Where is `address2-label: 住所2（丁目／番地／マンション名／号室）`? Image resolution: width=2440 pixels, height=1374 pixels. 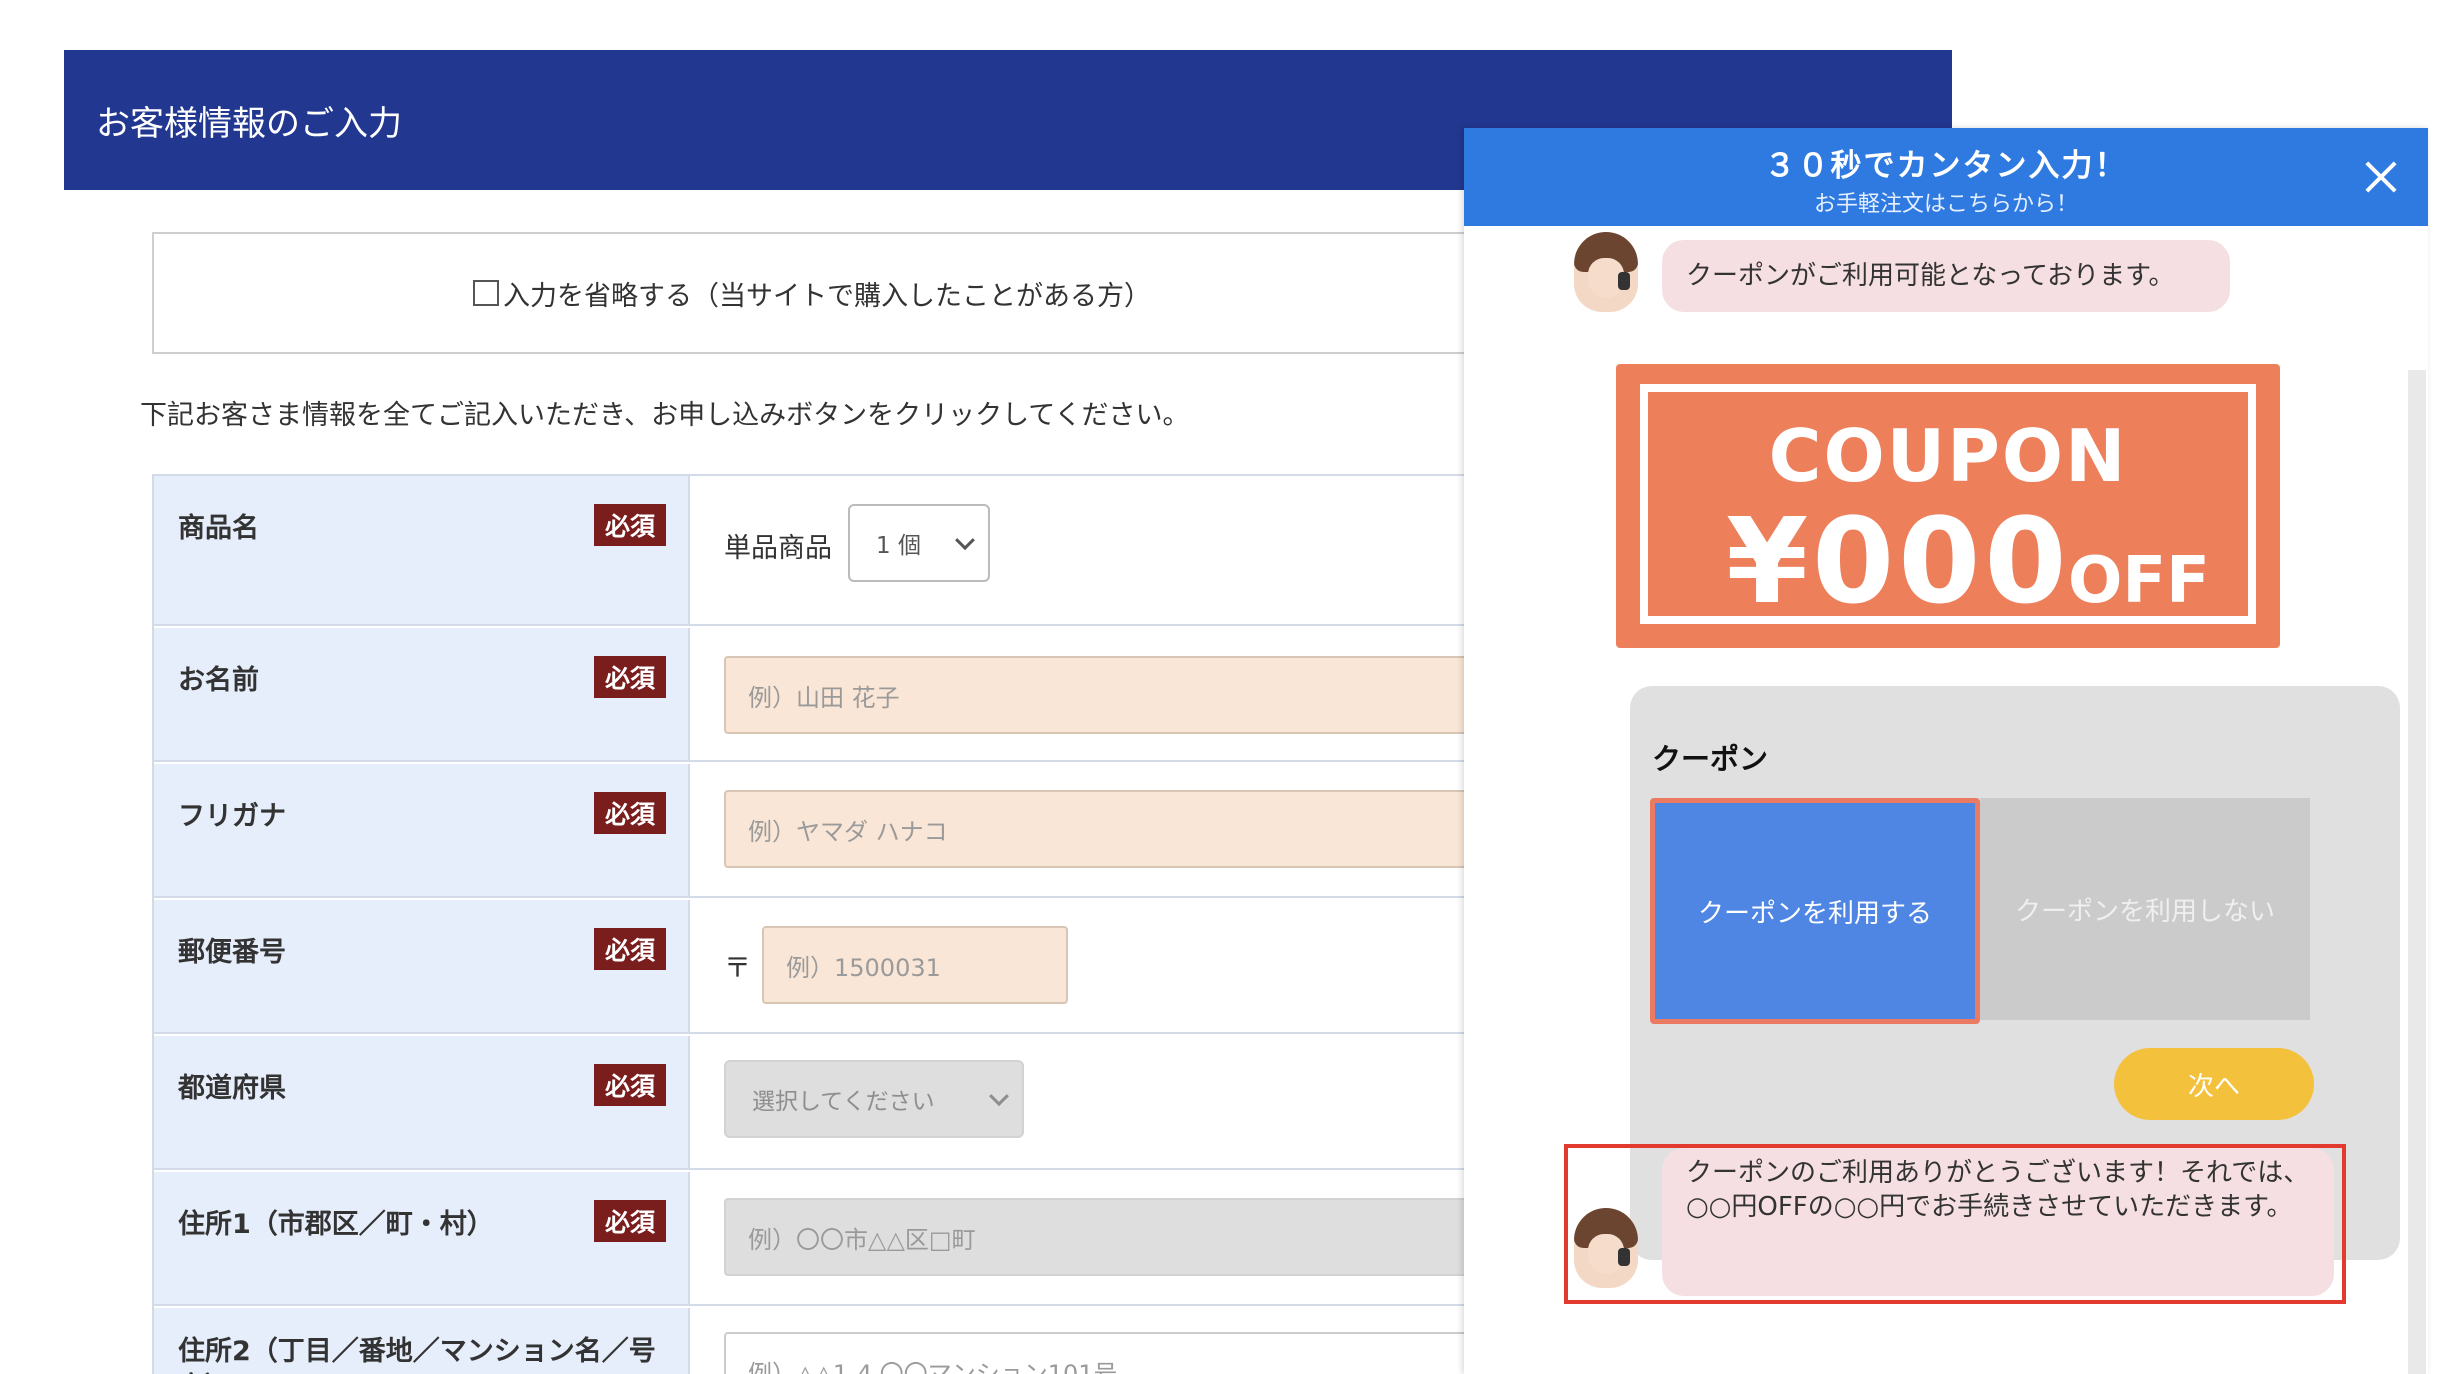 address2-label: 住所2（丁目／番地／マンション名／号室） is located at coordinates (417, 1355).